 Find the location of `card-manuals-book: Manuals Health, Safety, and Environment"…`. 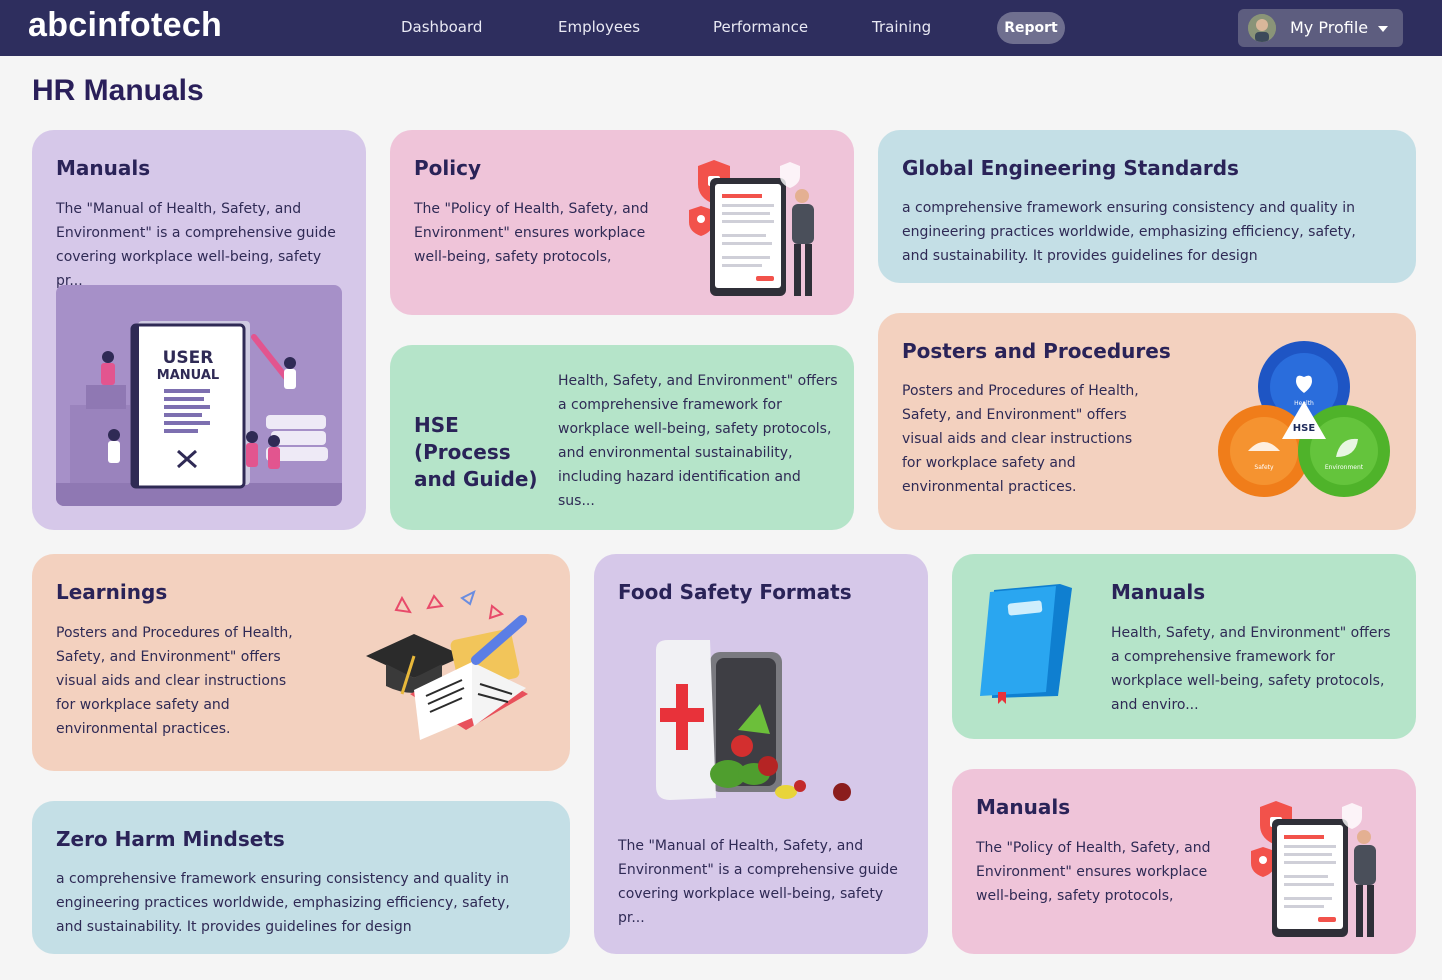

card-manuals-book: Manuals Health, Safety, and Environment"… is located at coordinates (1184, 646).